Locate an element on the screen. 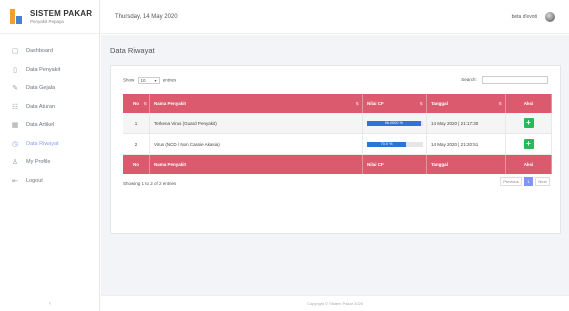 The height and width of the screenshot is (311, 569). row-penyakit: Virus (NCD / Non Cassie Akasia) is located at coordinates (256, 144).